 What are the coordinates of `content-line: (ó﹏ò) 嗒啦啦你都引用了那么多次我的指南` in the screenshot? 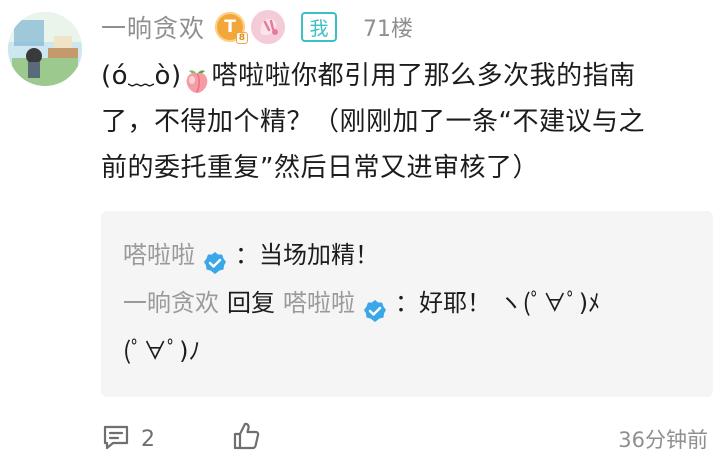 It's located at (407, 76).